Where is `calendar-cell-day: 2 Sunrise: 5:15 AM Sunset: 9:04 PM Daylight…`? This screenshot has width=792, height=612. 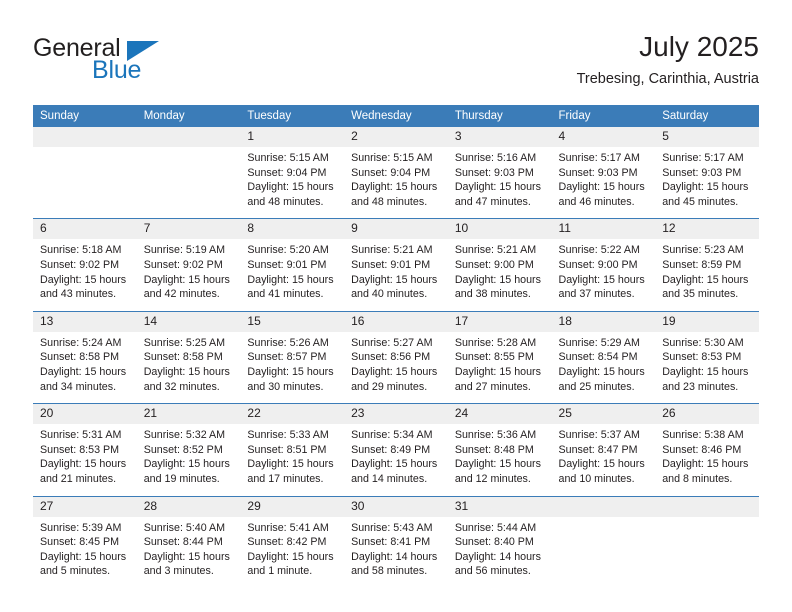 calendar-cell-day: 2 Sunrise: 5:15 AM Sunset: 9:04 PM Daylight… is located at coordinates (396, 173).